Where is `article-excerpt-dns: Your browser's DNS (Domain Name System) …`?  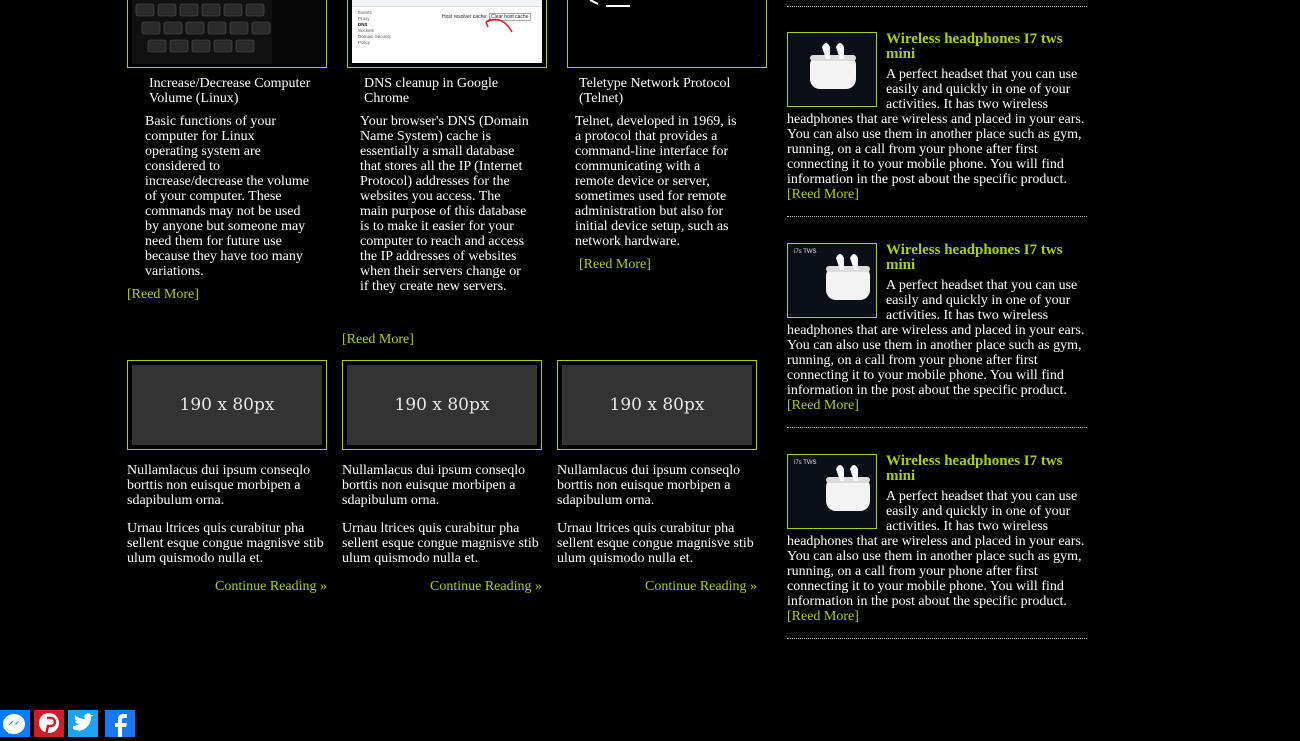 article-excerpt-dns: Your browser's DNS (Domain Name System) … is located at coordinates (444, 204).